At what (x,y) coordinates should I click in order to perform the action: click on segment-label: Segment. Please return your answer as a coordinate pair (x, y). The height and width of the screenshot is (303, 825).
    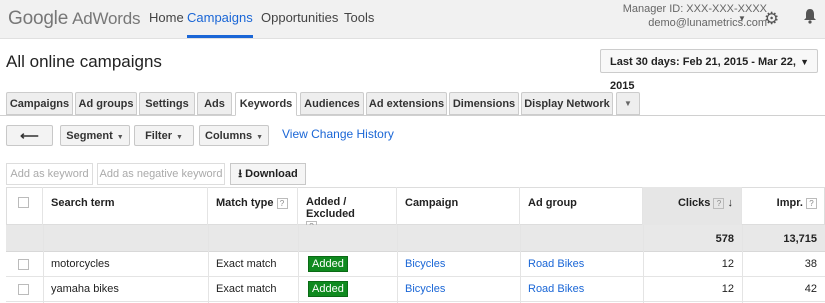
    Looking at the image, I should click on (89, 136).